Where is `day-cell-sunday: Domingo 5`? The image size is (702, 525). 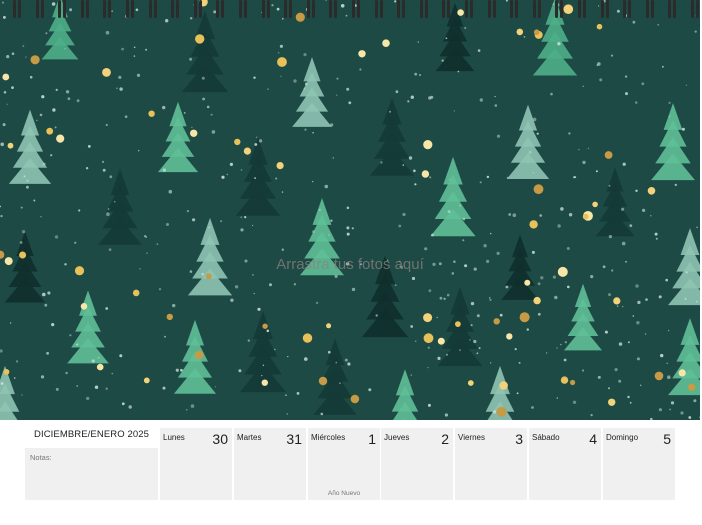
day-cell-sunday: Domingo 5 is located at coordinates (639, 464).